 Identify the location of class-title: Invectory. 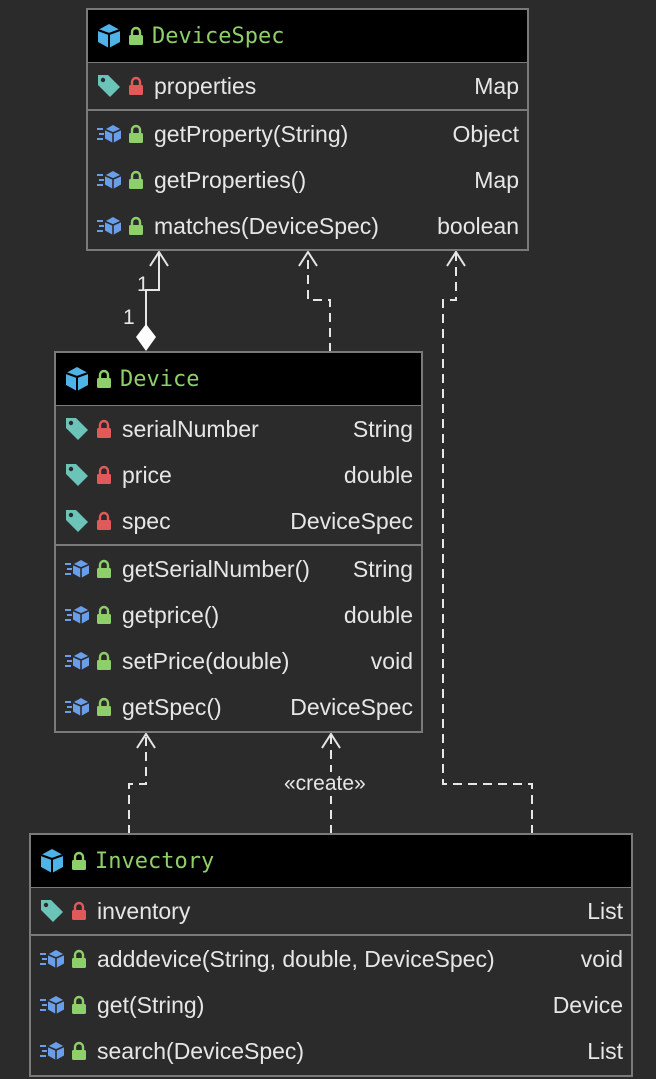
(155, 861).